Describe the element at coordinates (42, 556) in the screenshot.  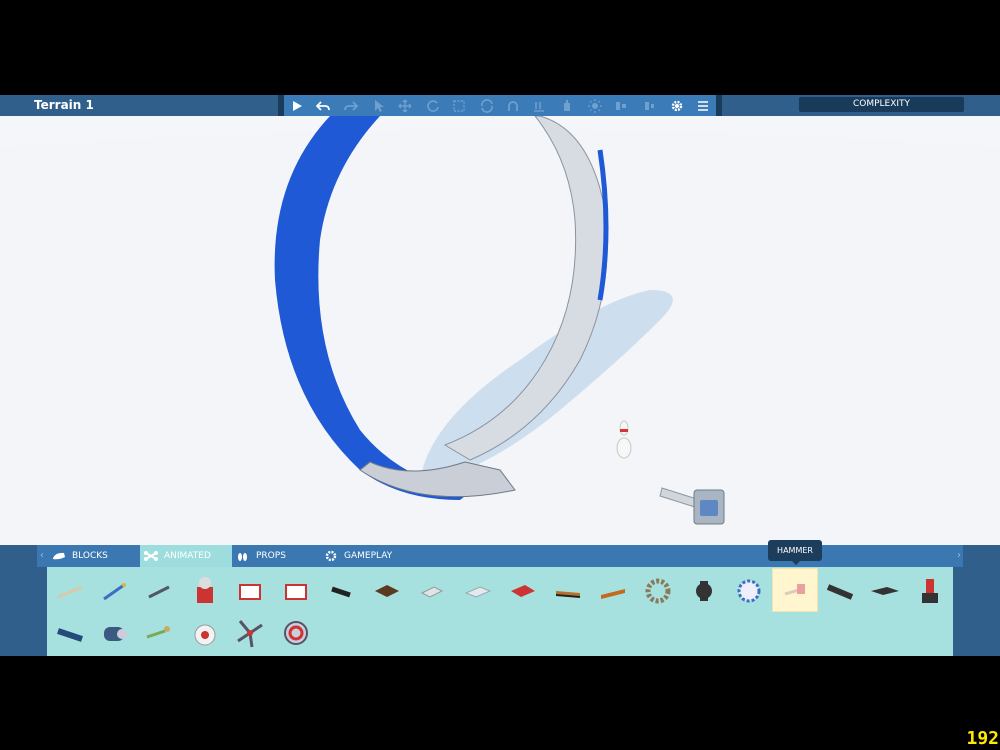
I see `palette-prev-arrow: ‹` at that location.